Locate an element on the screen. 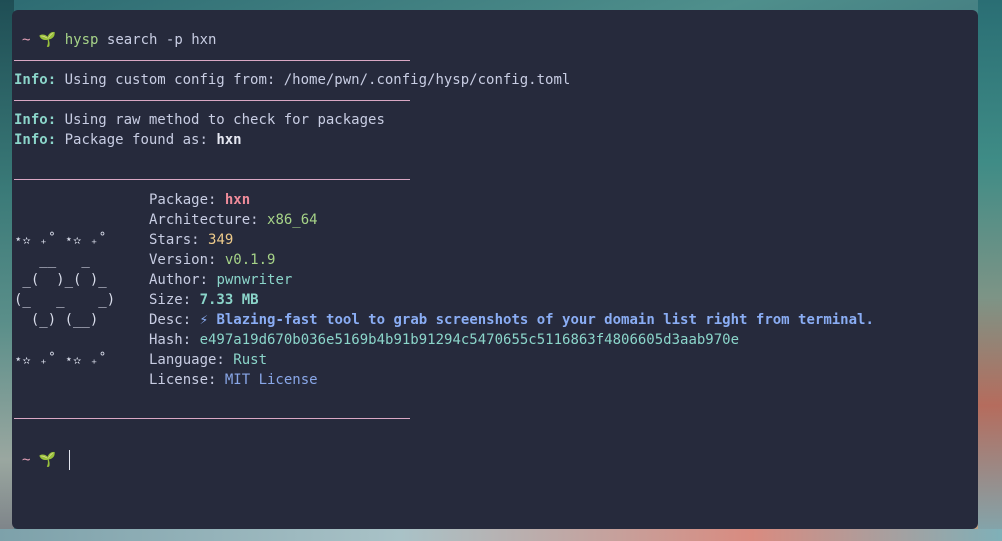 Image resolution: width=1002 pixels, height=541 pixels. detail-architecture: Architecture: x86_64 is located at coordinates (233, 220).